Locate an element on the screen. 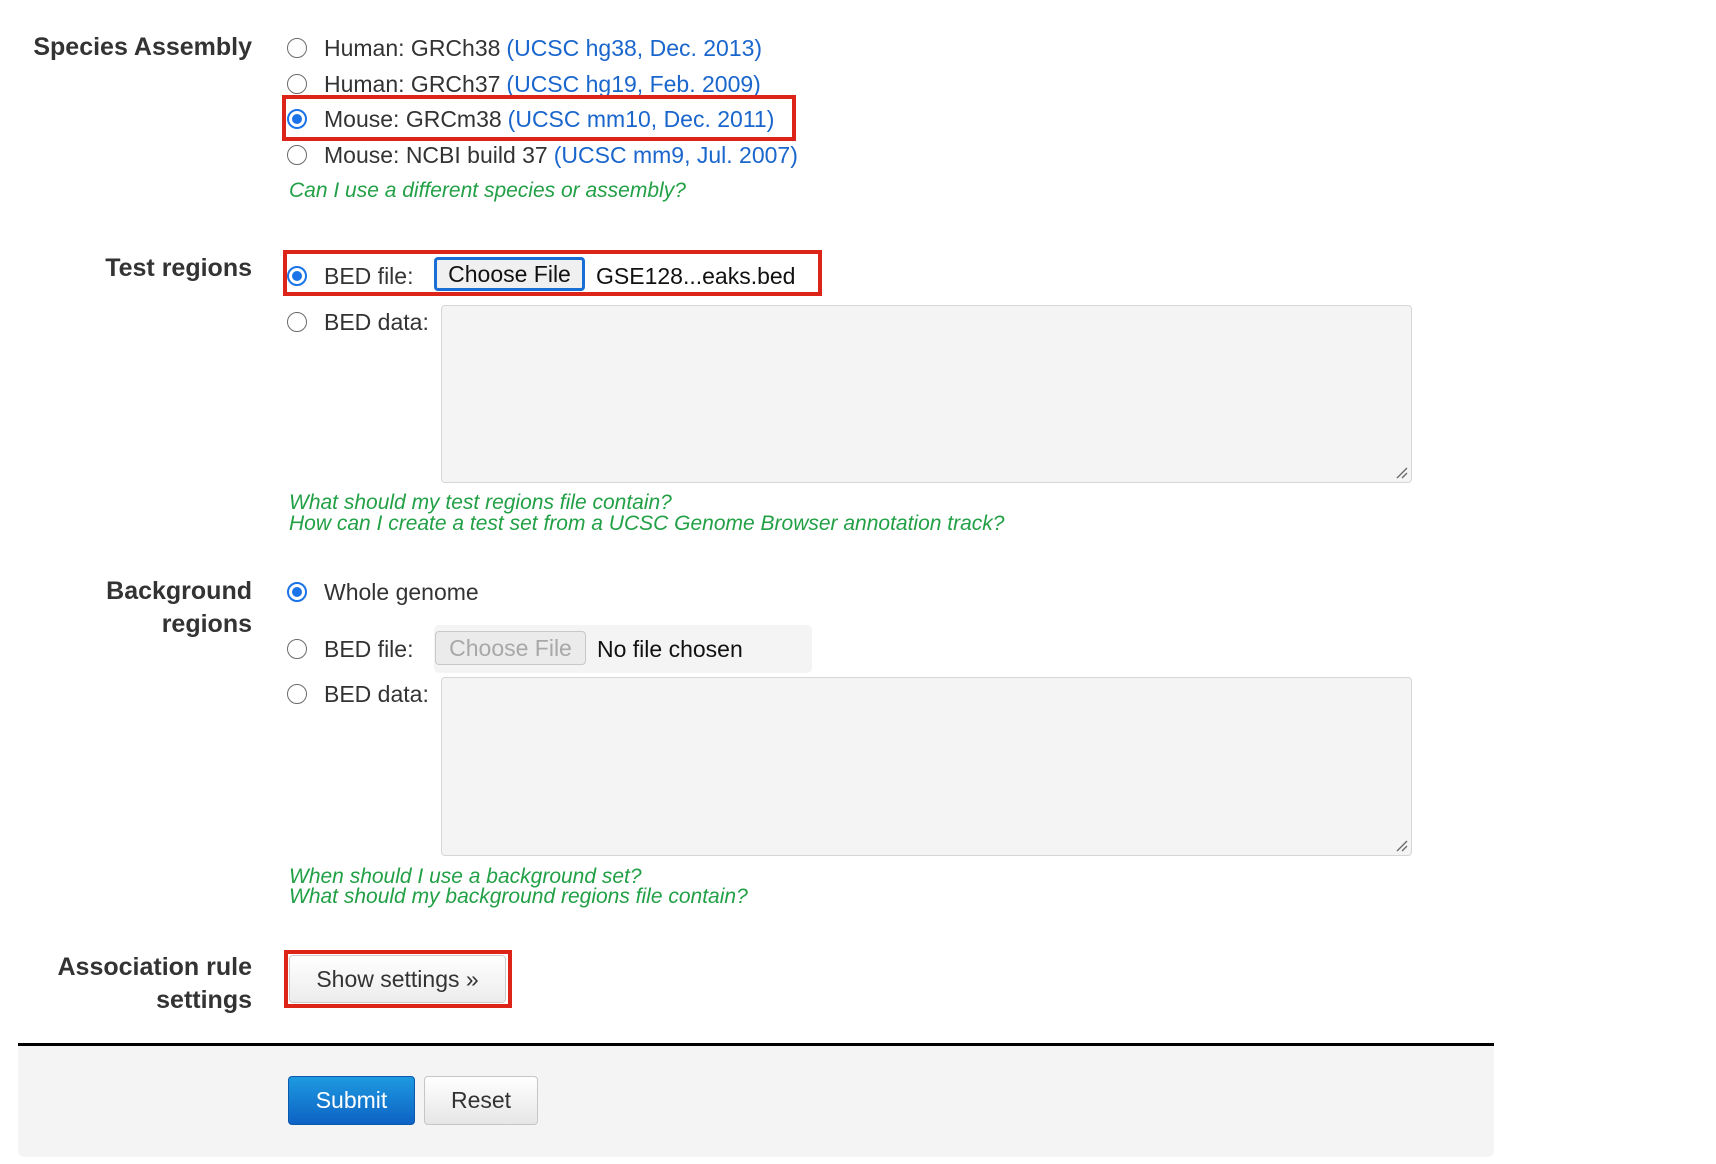 The width and height of the screenshot is (1716, 1164). test-bed-data-option: BED data: is located at coordinates (358, 322).